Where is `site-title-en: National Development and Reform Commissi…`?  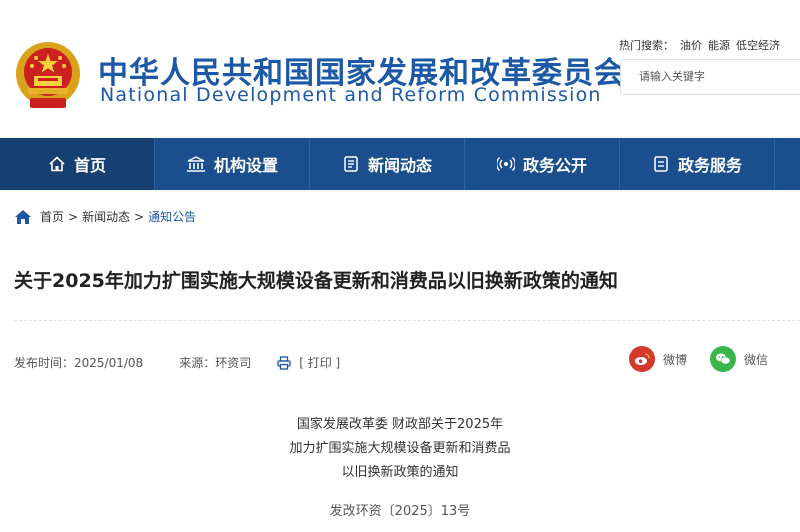 site-title-en: National Development and Reform Commissi… is located at coordinates (351, 95).